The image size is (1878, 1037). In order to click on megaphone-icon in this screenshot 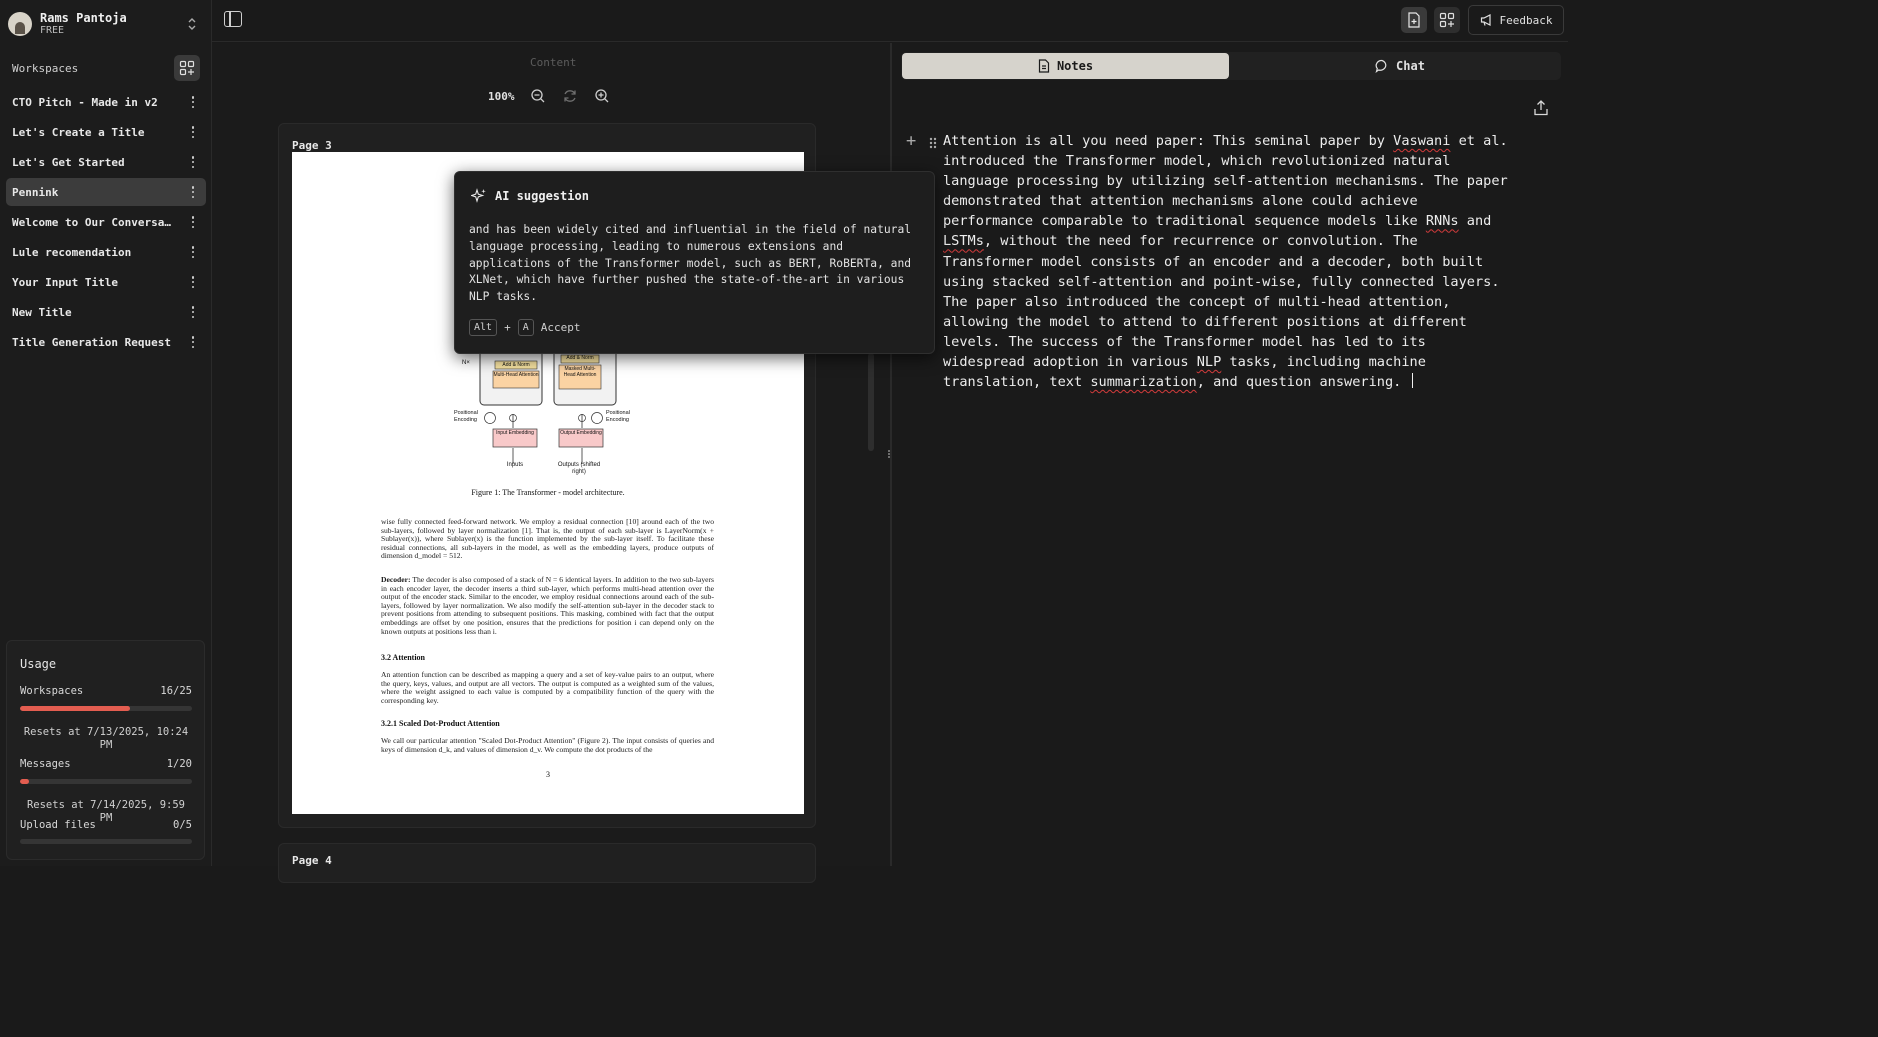, I will do `click(1485, 20)`.